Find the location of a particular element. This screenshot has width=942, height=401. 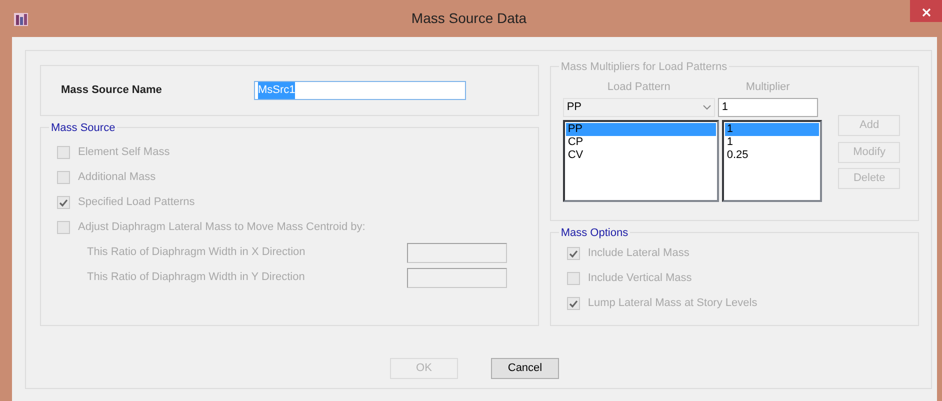

app-icon is located at coordinates (21, 19).